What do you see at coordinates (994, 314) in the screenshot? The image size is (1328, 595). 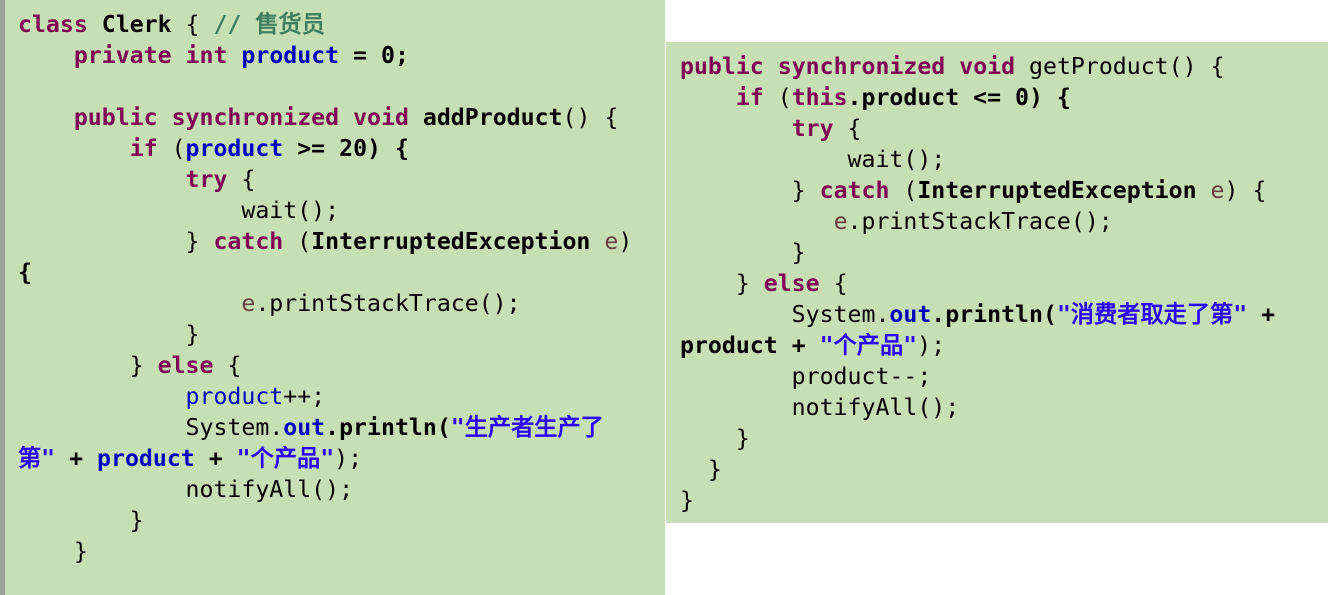 I see `code-token: .println(` at bounding box center [994, 314].